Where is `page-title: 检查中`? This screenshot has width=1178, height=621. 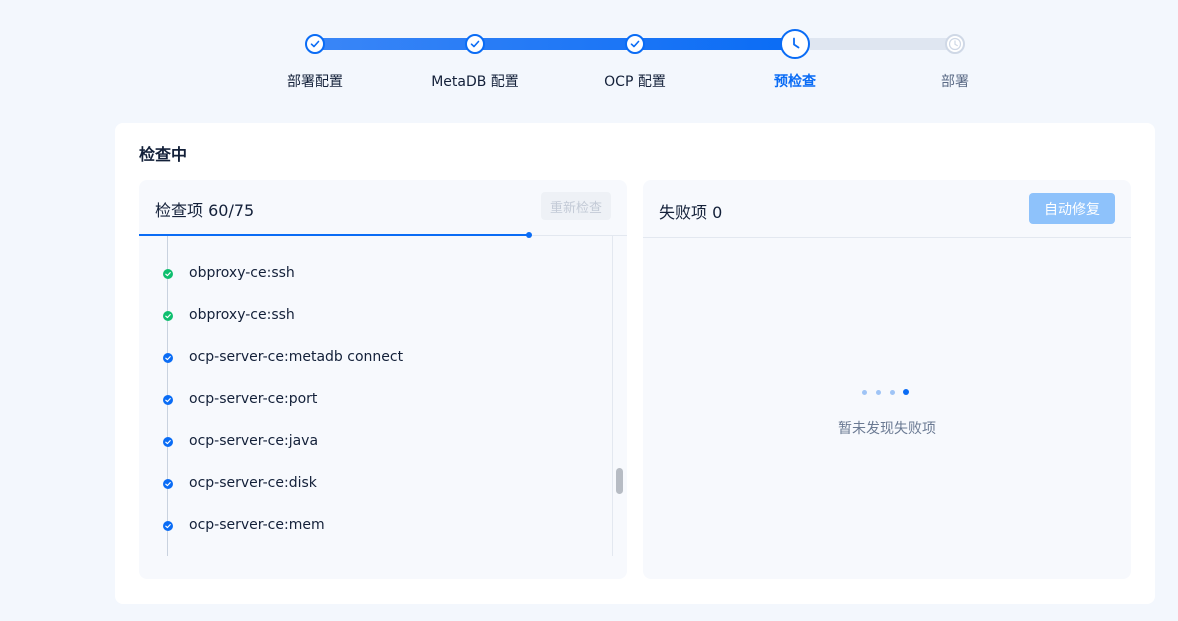
page-title: 检查中 is located at coordinates (163, 154).